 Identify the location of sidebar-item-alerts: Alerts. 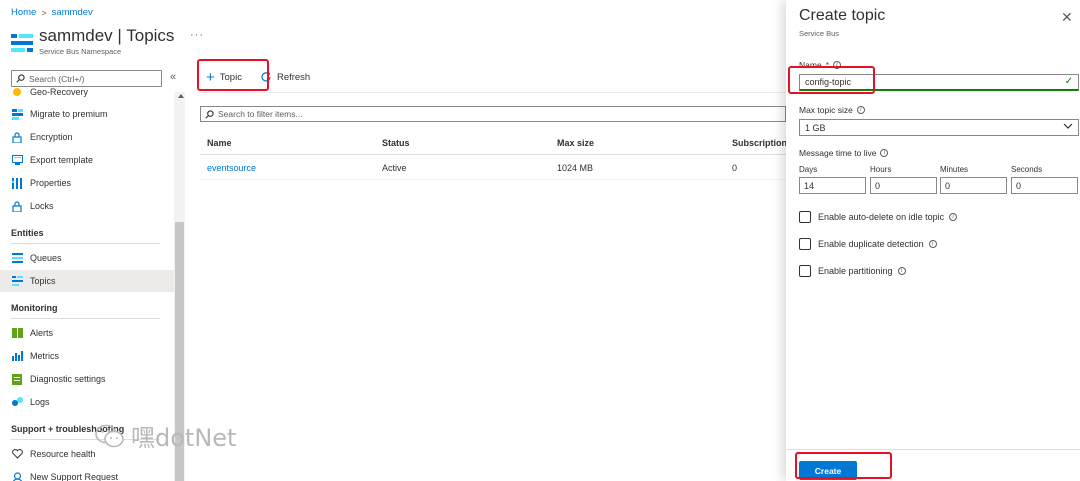
(87, 333).